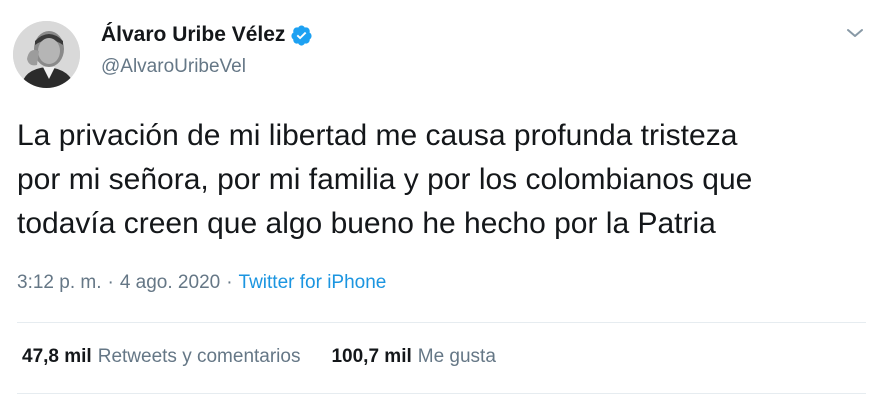 This screenshot has width=883, height=402. I want to click on verified-badge-icon, so click(301, 35).